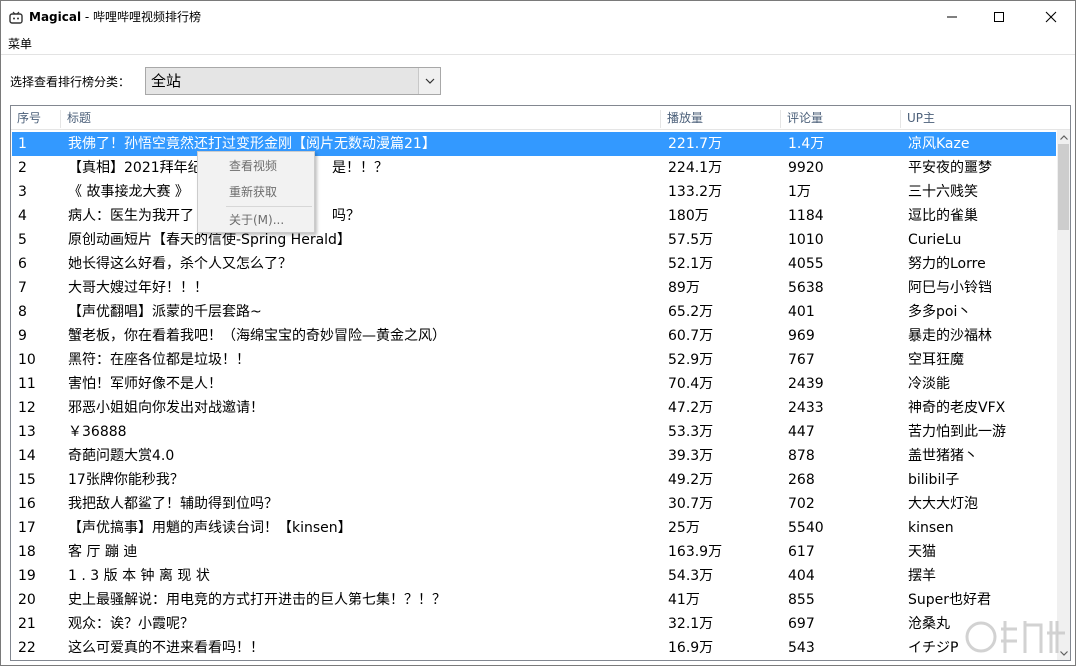 This screenshot has height=666, width=1076. I want to click on table-row: 21 观众：诶？小霞呢？ 32.1万 697 沧桑丸, so click(534, 624).